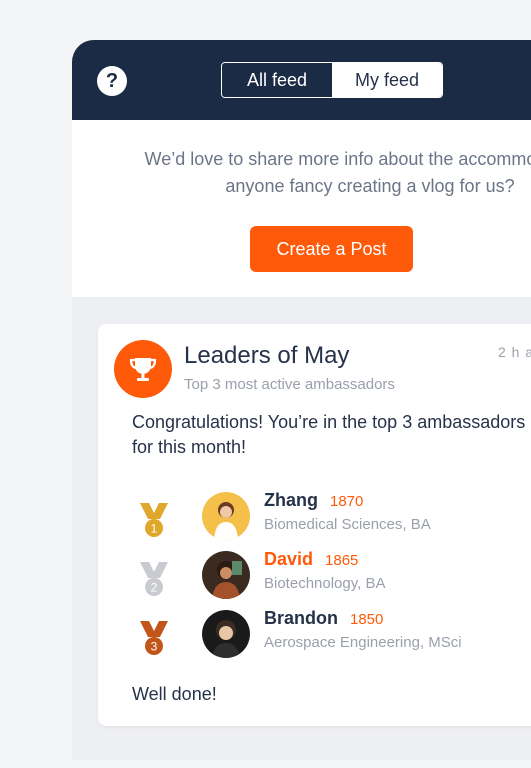  What do you see at coordinates (347, 501) in the screenshot?
I see `leader-points: 1870` at bounding box center [347, 501].